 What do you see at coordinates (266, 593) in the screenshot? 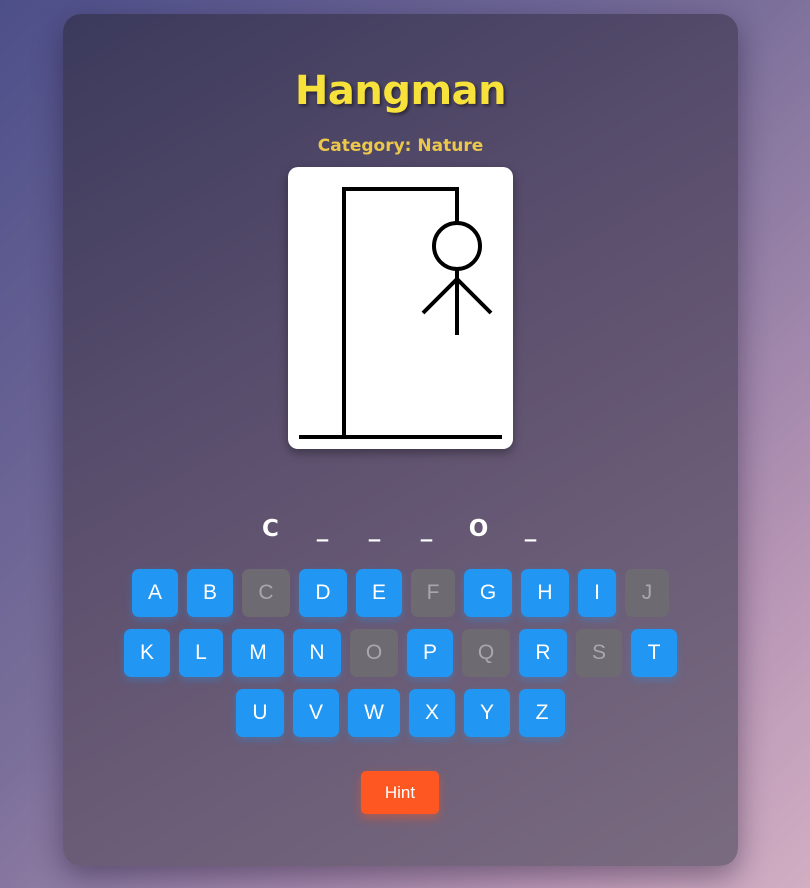
I see `key-c: C` at bounding box center [266, 593].